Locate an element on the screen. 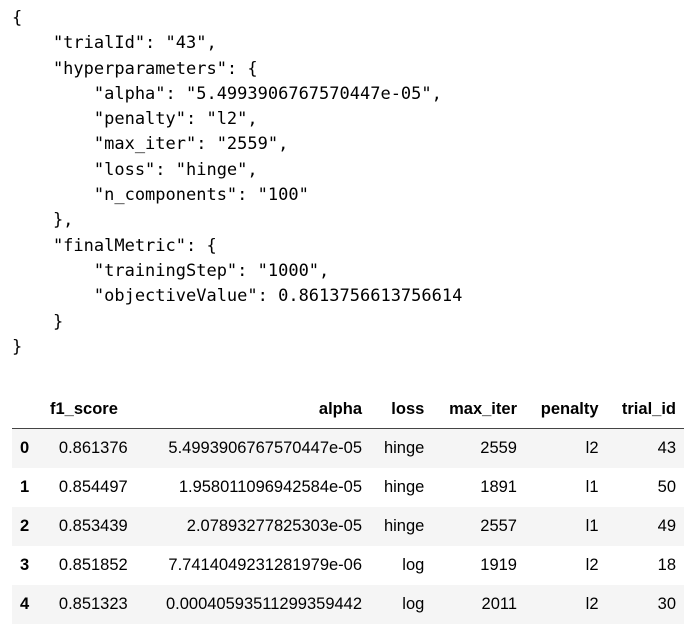 This screenshot has width=697, height=628. cell-f1-score: 0.861376 is located at coordinates (93, 448).